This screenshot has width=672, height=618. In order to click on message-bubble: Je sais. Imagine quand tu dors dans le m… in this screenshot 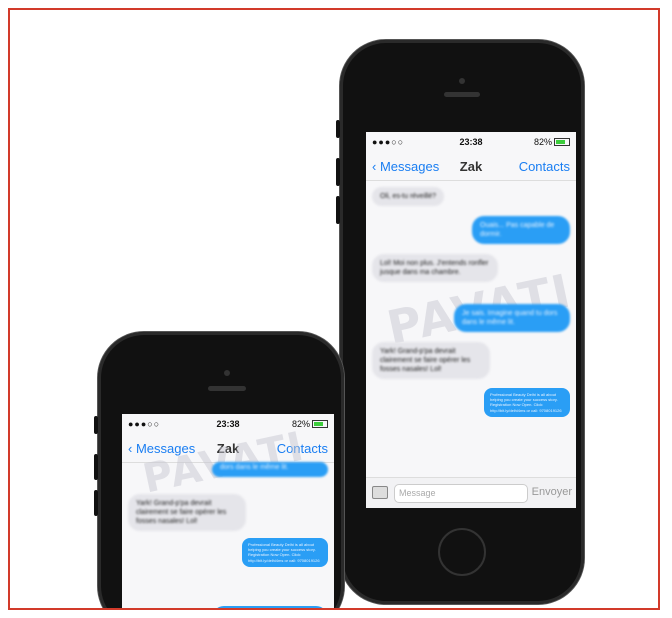, I will do `click(512, 318)`.